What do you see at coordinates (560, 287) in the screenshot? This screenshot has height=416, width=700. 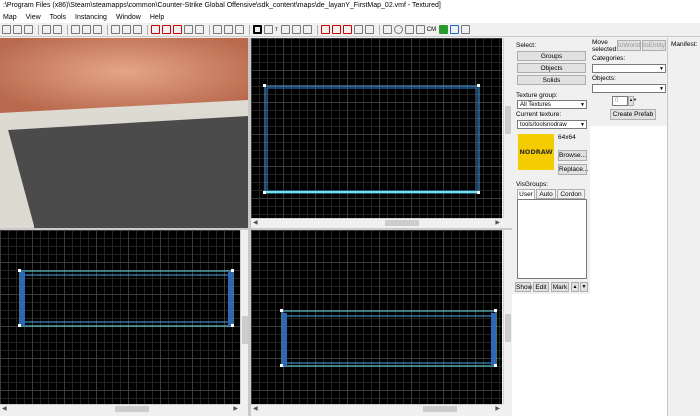 I see `mark-button: Mark` at bounding box center [560, 287].